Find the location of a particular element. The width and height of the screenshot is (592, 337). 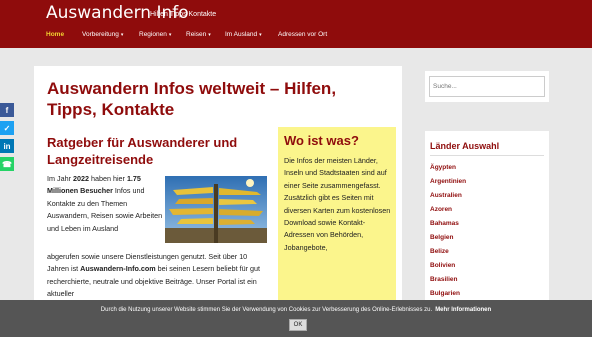

nav-item-im-ausland: Im Ausland ▾ is located at coordinates (243, 34).